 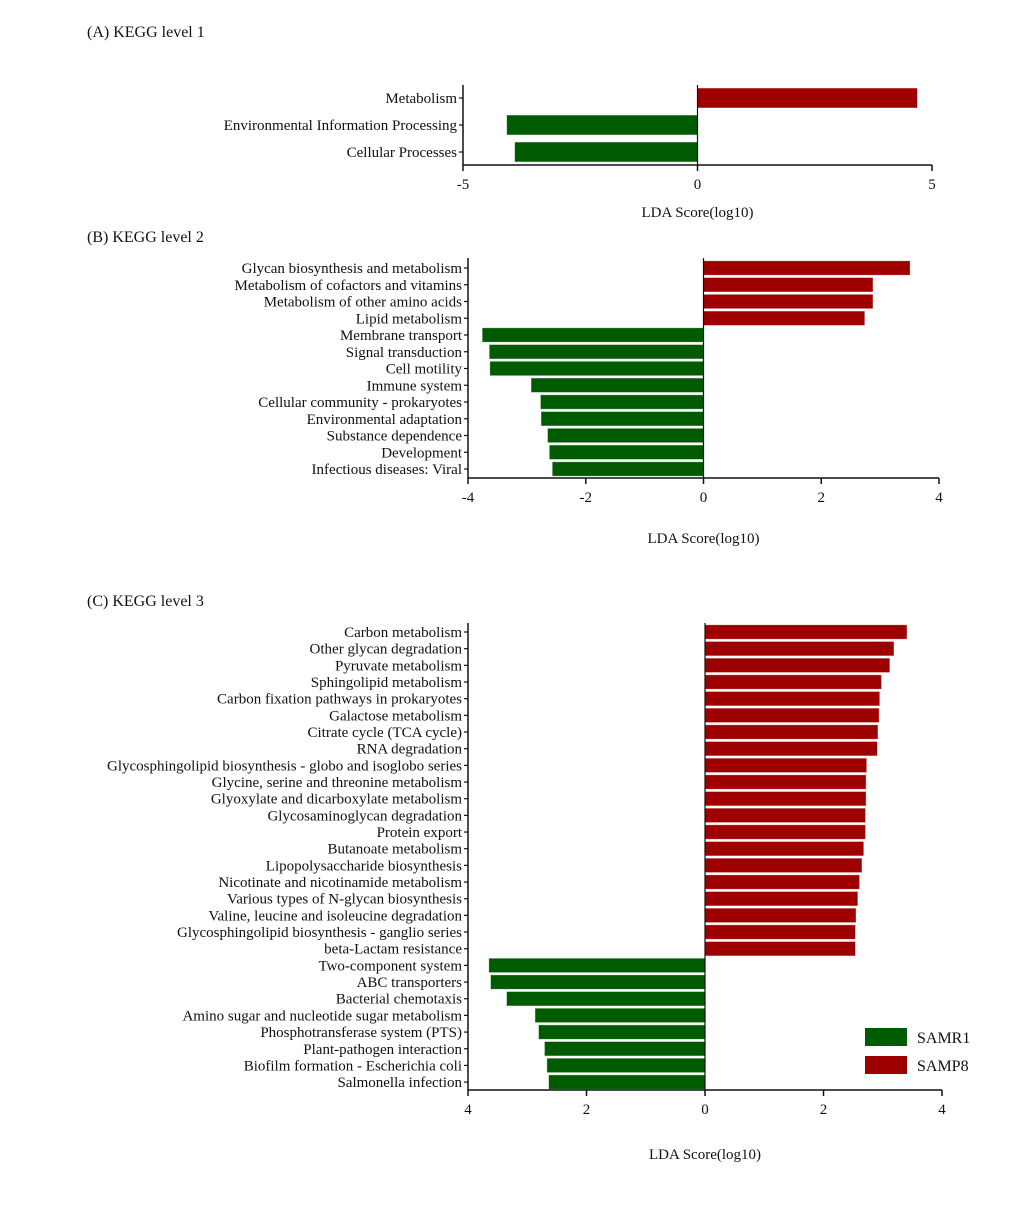 What do you see at coordinates (421, 99) in the screenshot?
I see `category-label: Metabolism` at bounding box center [421, 99].